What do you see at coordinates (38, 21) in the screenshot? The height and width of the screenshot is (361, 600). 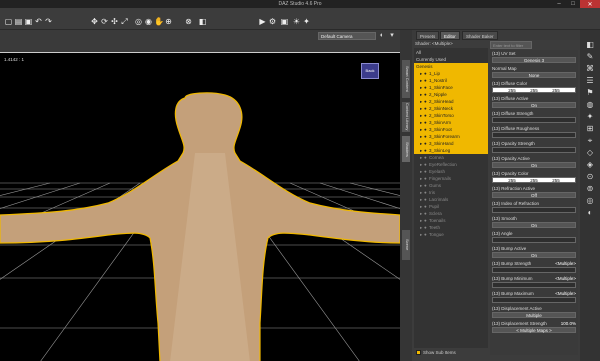 I see `undo-icon: ↶` at bounding box center [38, 21].